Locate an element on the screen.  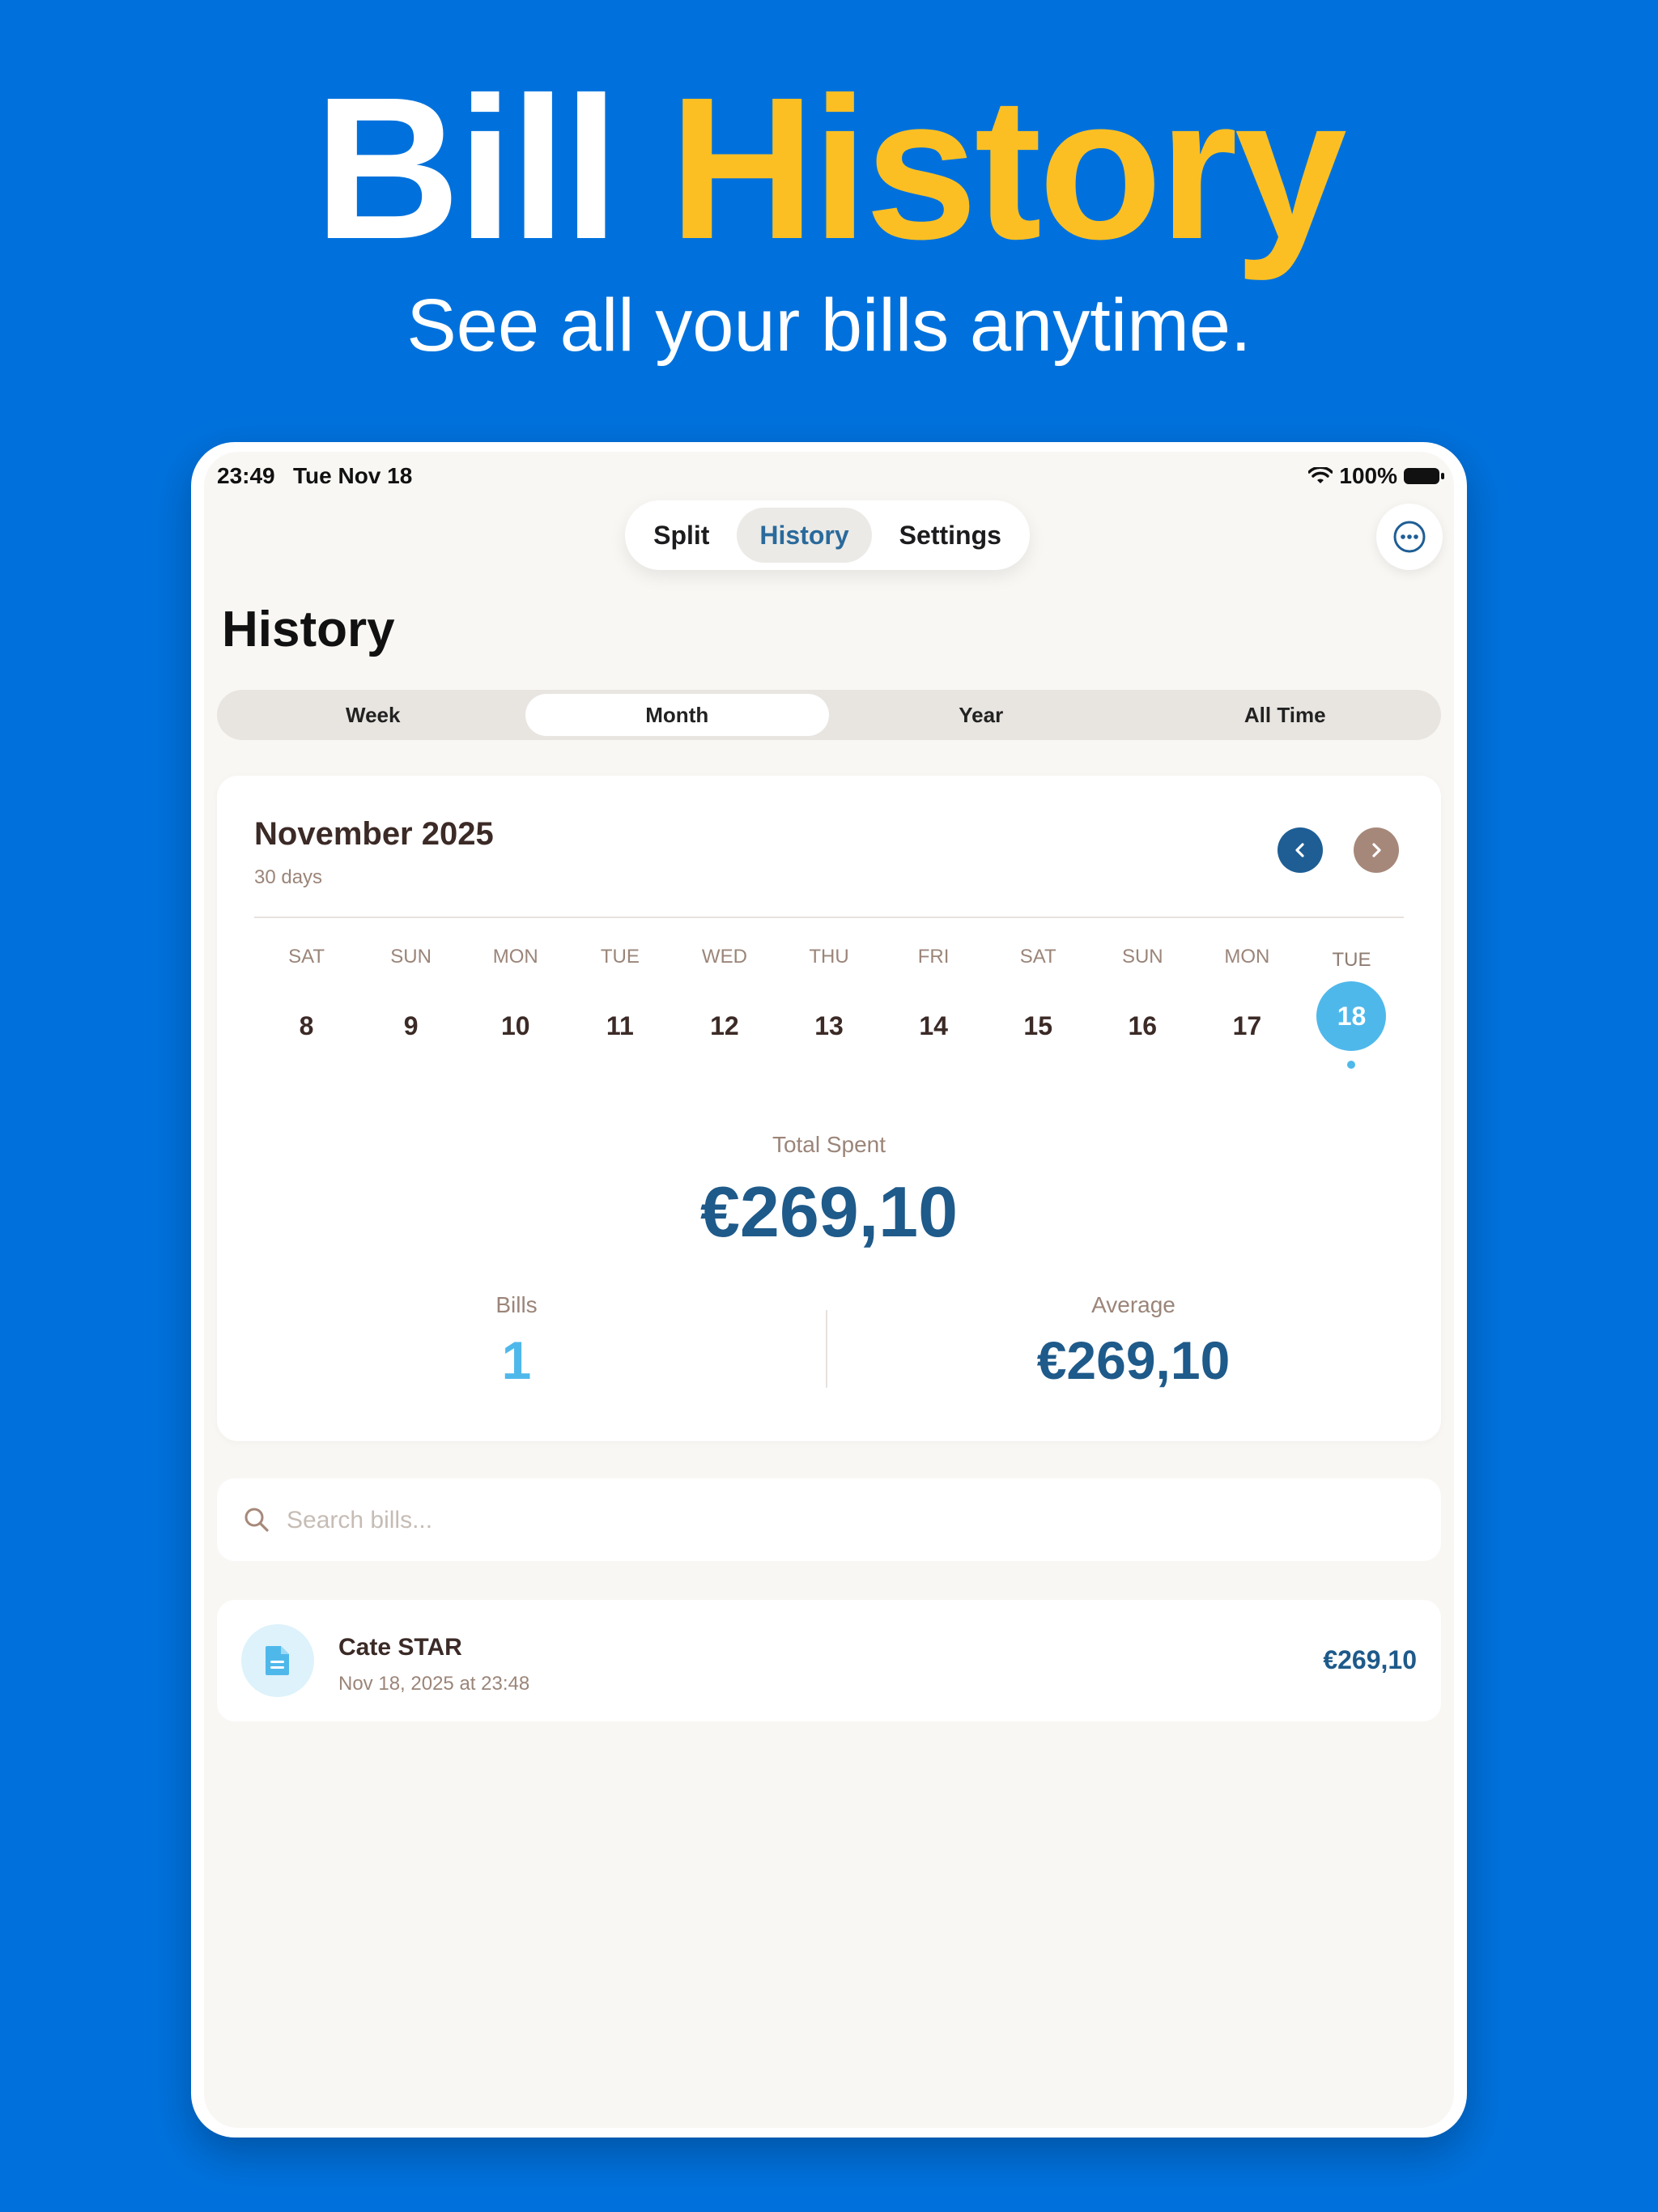
day-number: 15 is located at coordinates (1037, 1025).